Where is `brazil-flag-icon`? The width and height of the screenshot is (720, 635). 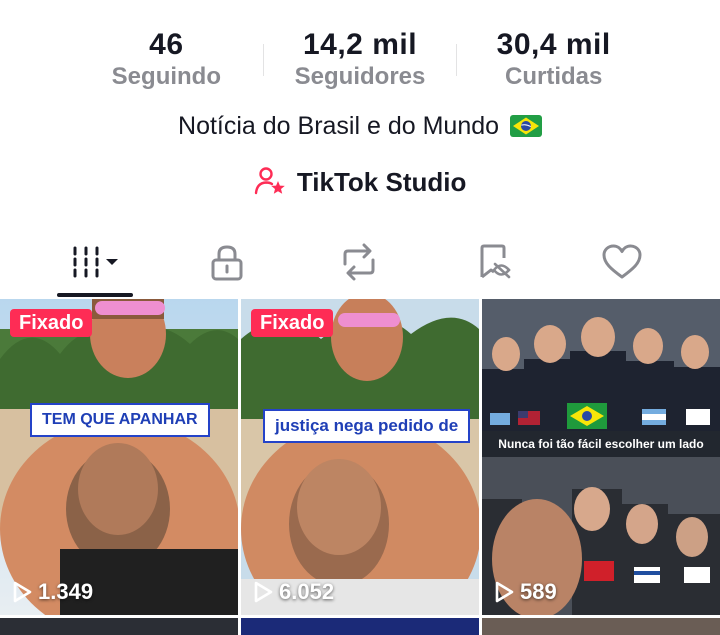
brazil-flag-icon is located at coordinates (525, 126).